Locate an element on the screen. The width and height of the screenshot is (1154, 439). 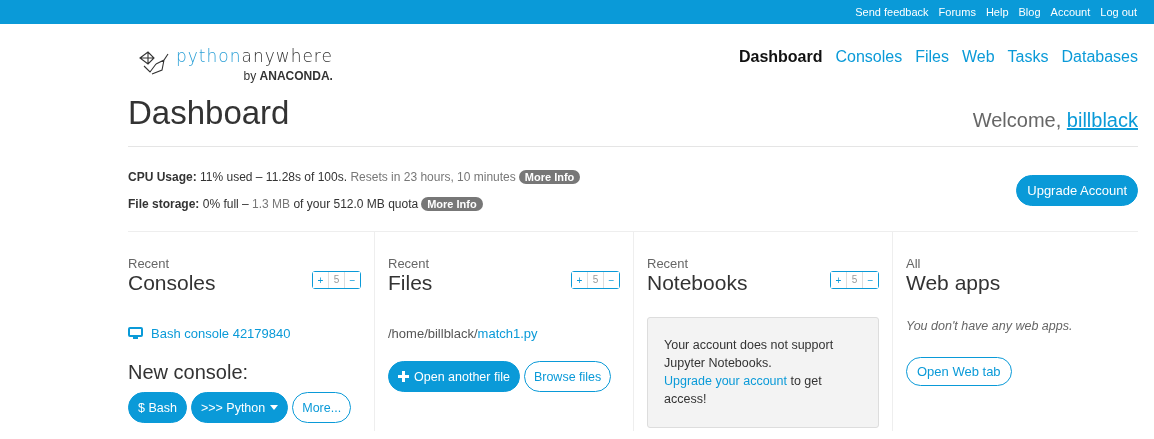
new-console-heading: New console: is located at coordinates (189, 372).